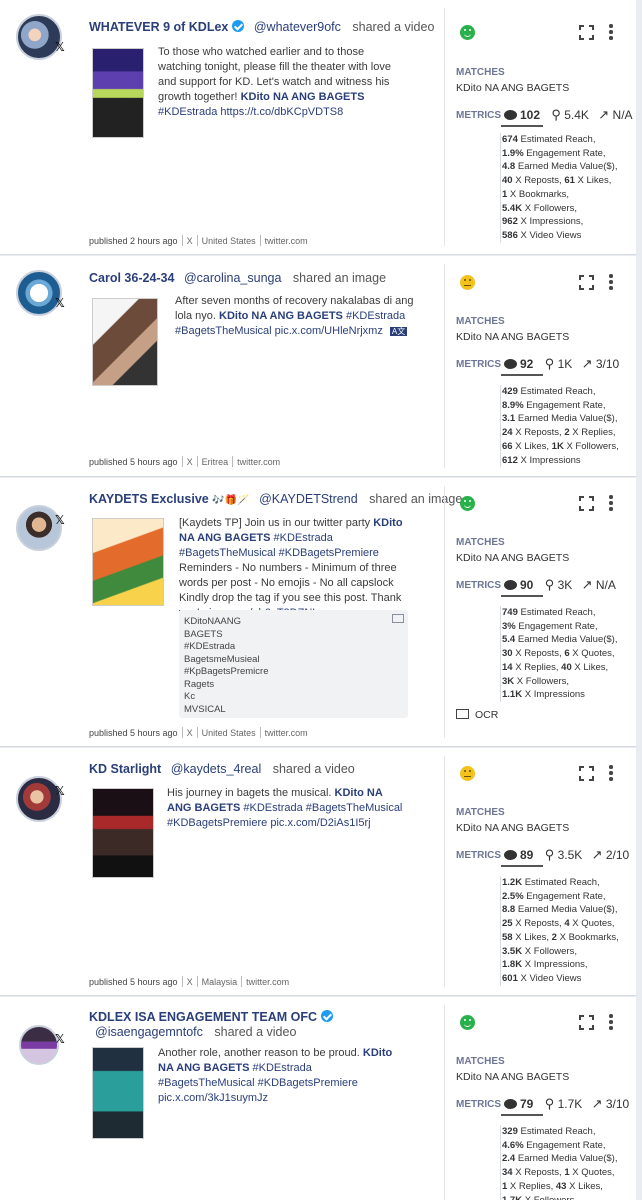  What do you see at coordinates (203, 1017) in the screenshot?
I see `author-name: KDLEX ISA ENGAGEMENT TEAM OFC` at bounding box center [203, 1017].